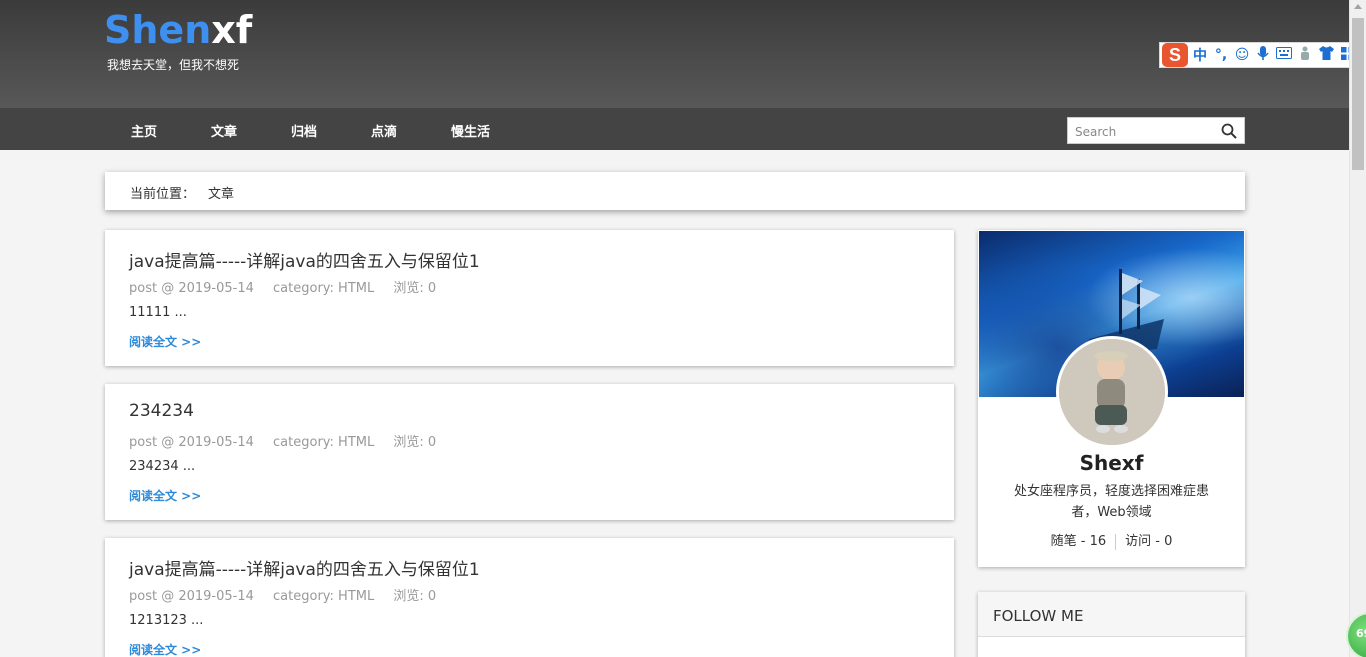  What do you see at coordinates (384, 130) in the screenshot?
I see `nav-item-moments: 点滴` at bounding box center [384, 130].